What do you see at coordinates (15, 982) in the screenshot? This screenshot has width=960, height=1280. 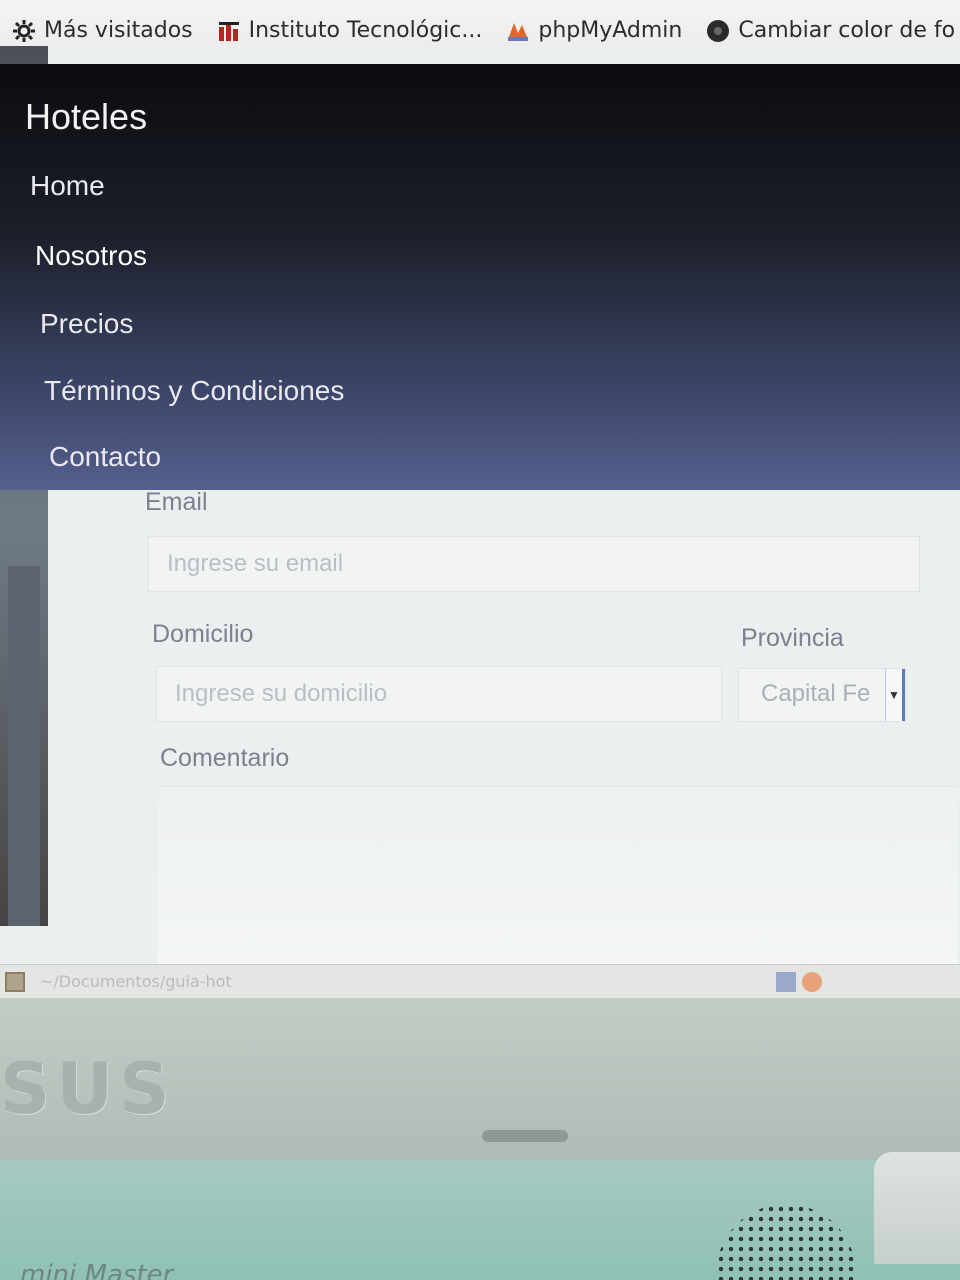 I see `file-manager-icon` at bounding box center [15, 982].